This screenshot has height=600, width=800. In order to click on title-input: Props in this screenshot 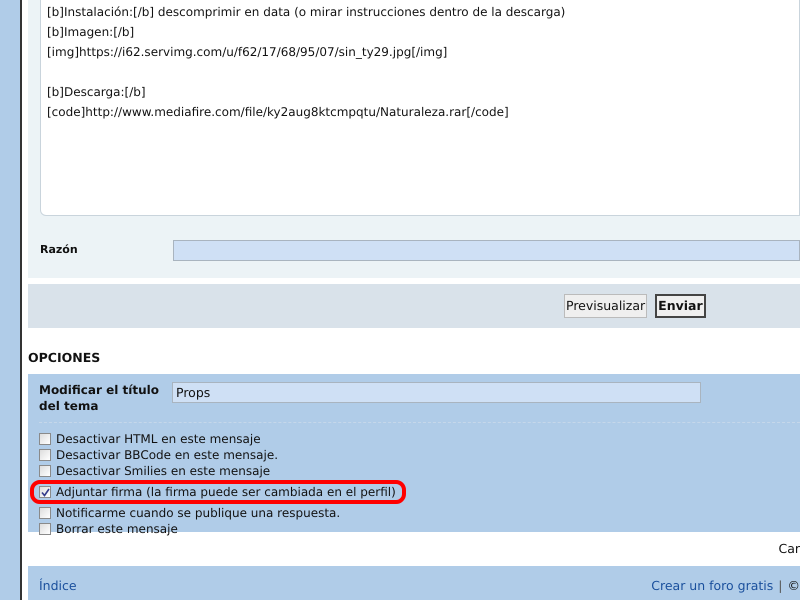, I will do `click(436, 392)`.